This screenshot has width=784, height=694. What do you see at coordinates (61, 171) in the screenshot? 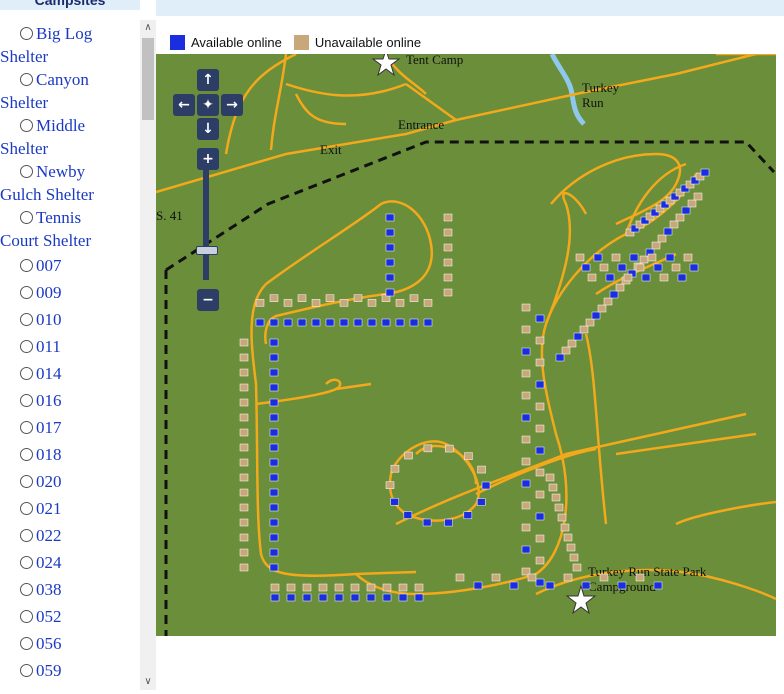
I see `campsite-label-line1: Newby` at bounding box center [61, 171].